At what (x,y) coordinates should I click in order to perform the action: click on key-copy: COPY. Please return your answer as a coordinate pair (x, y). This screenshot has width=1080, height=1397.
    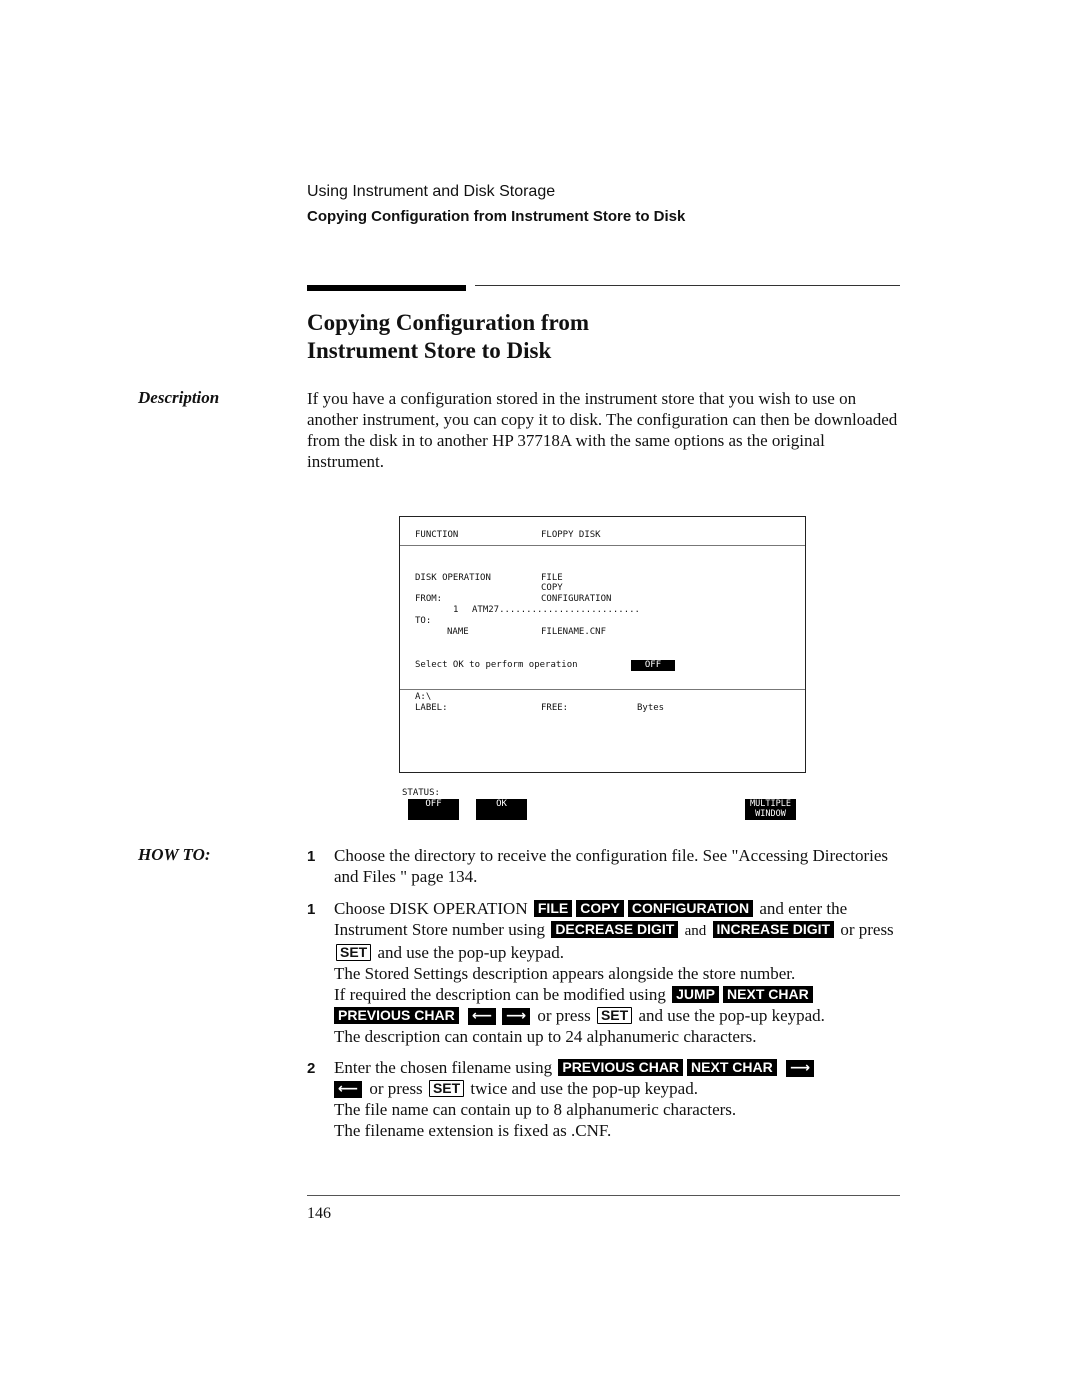
    Looking at the image, I should click on (600, 908).